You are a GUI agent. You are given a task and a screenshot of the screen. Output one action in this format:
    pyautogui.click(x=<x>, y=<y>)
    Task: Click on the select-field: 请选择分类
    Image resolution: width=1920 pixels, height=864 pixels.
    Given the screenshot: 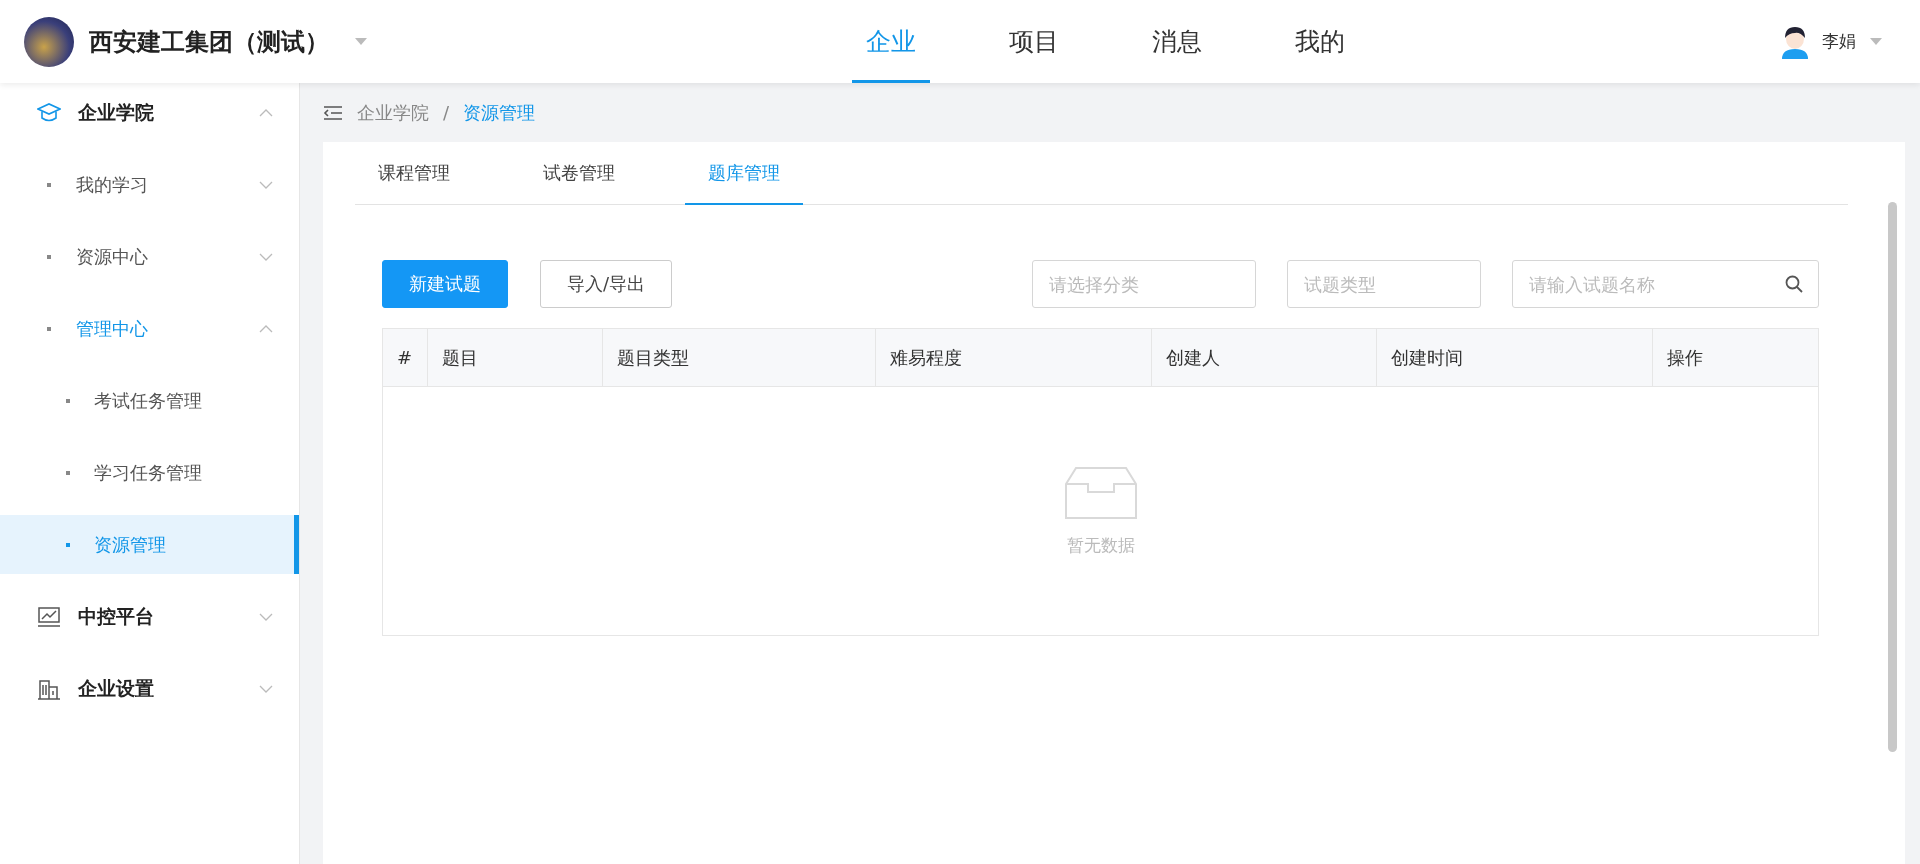 What is the action you would take?
    pyautogui.click(x=1144, y=284)
    